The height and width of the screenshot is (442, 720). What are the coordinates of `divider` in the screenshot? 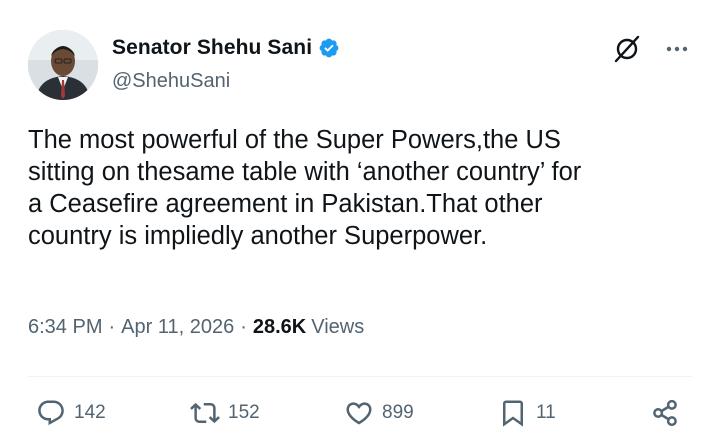 It's located at (360, 376).